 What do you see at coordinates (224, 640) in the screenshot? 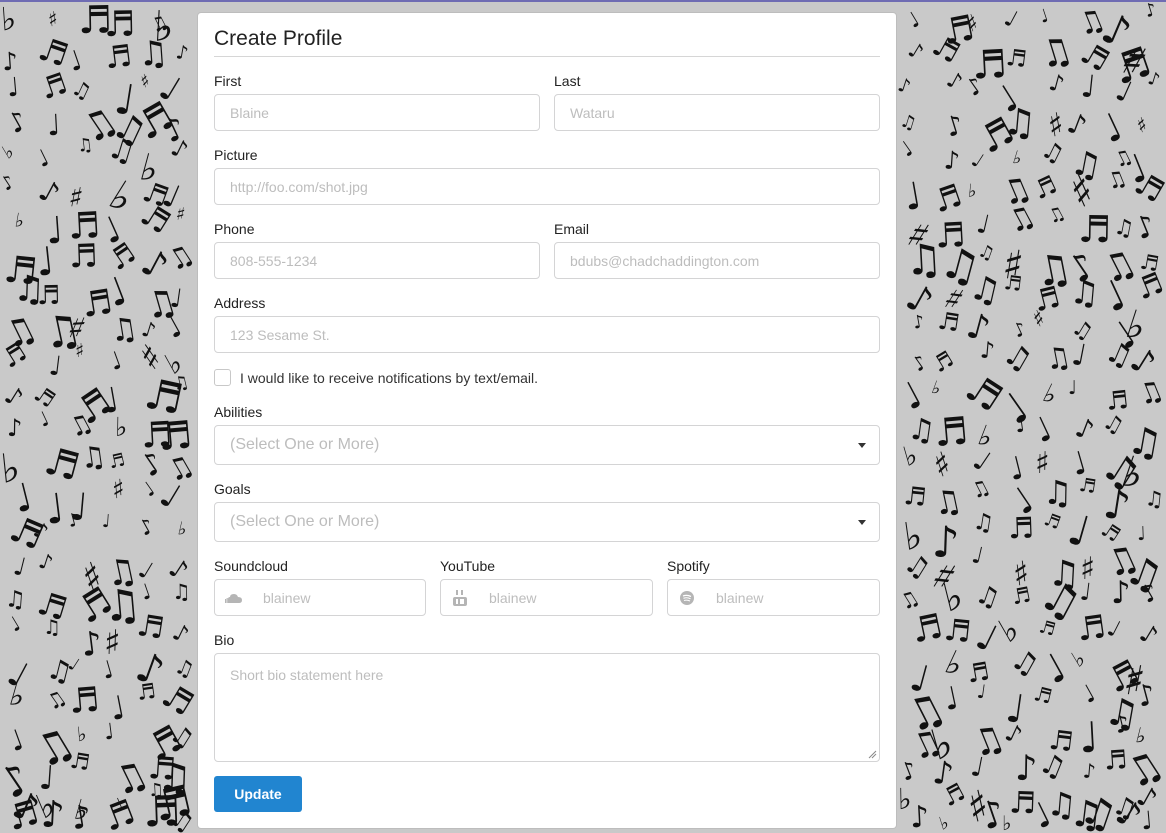
I see `bio-label: Bio` at bounding box center [224, 640].